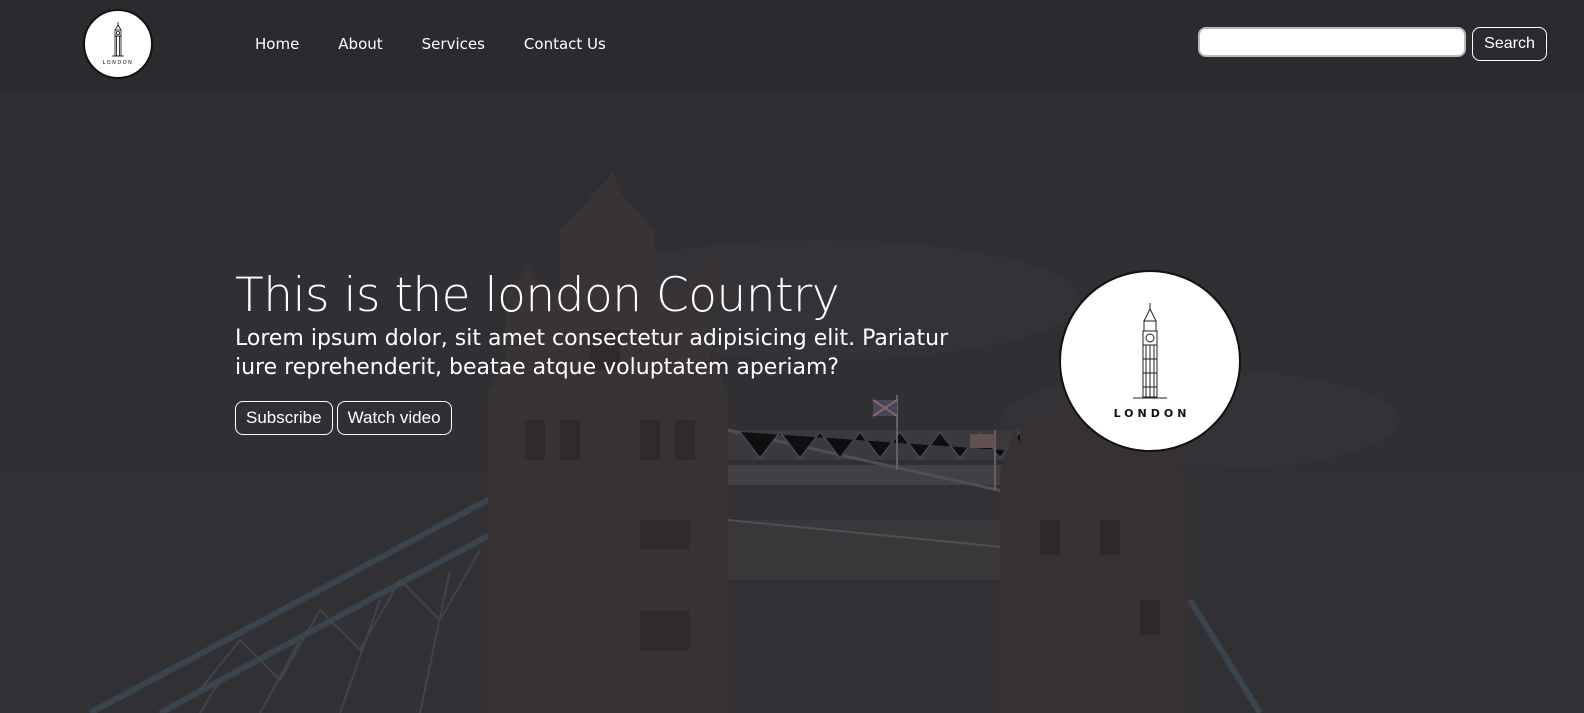  I want to click on main-nav: Home About Services Contact Us, so click(450, 44).